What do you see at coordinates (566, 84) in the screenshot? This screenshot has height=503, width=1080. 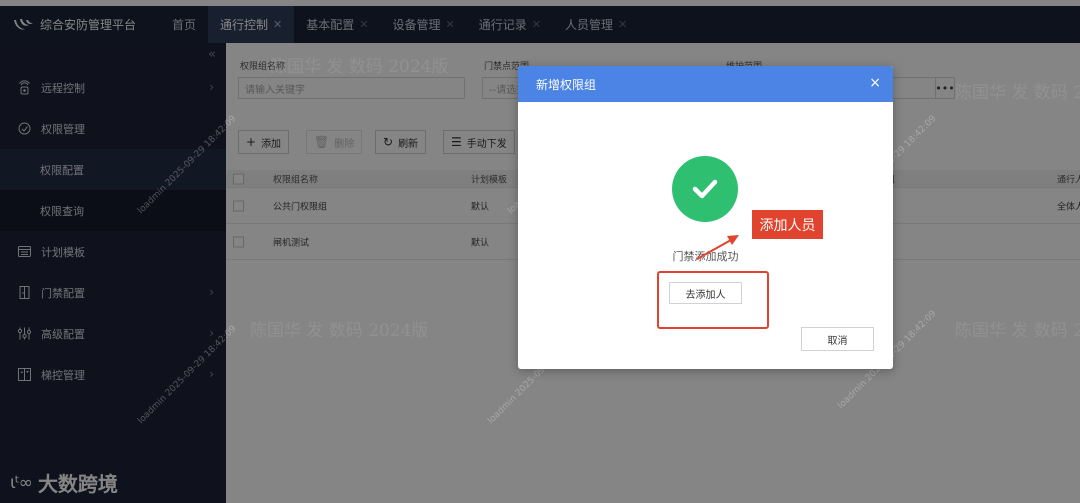 I see `dialog-title: 新增权限组` at bounding box center [566, 84].